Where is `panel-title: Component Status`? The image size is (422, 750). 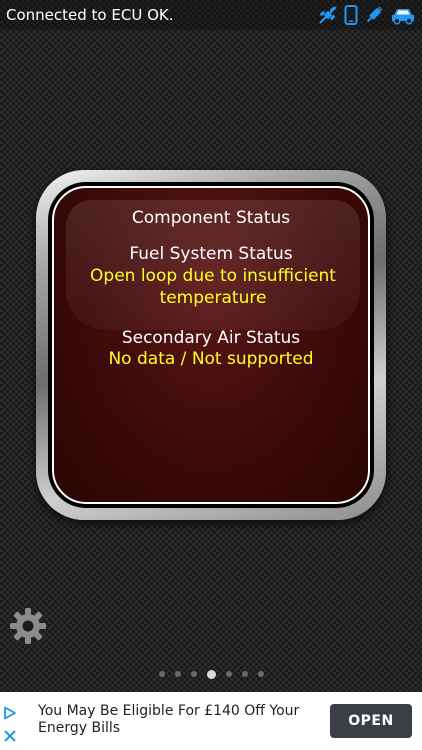
panel-title: Component Status is located at coordinates (211, 218).